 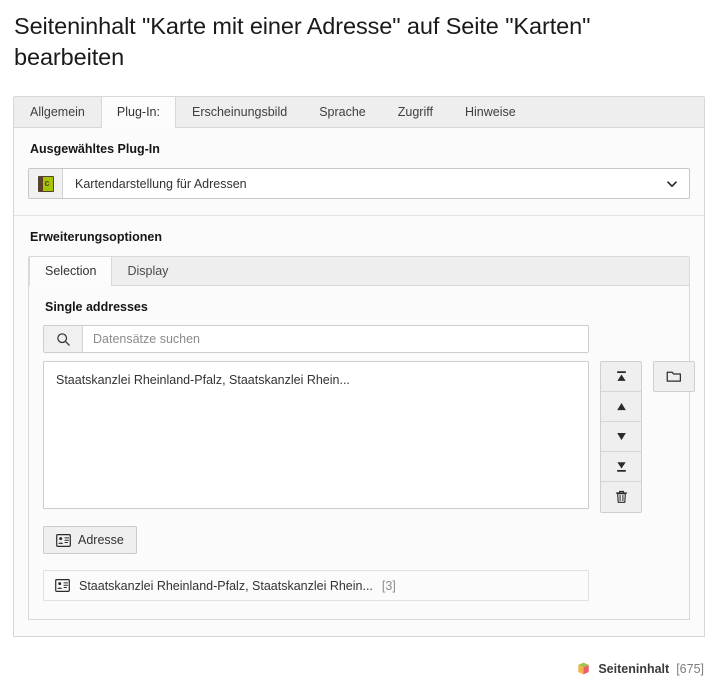 I want to click on status-record-type: Seiteninhalt, so click(x=634, y=668).